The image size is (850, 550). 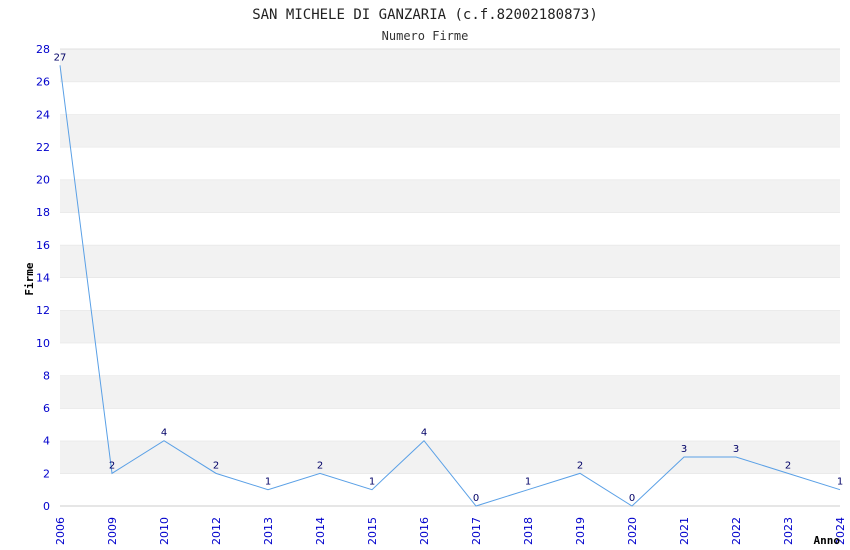 What do you see at coordinates (736, 531) in the screenshot?
I see `x-tick-label: 2022` at bounding box center [736, 531].